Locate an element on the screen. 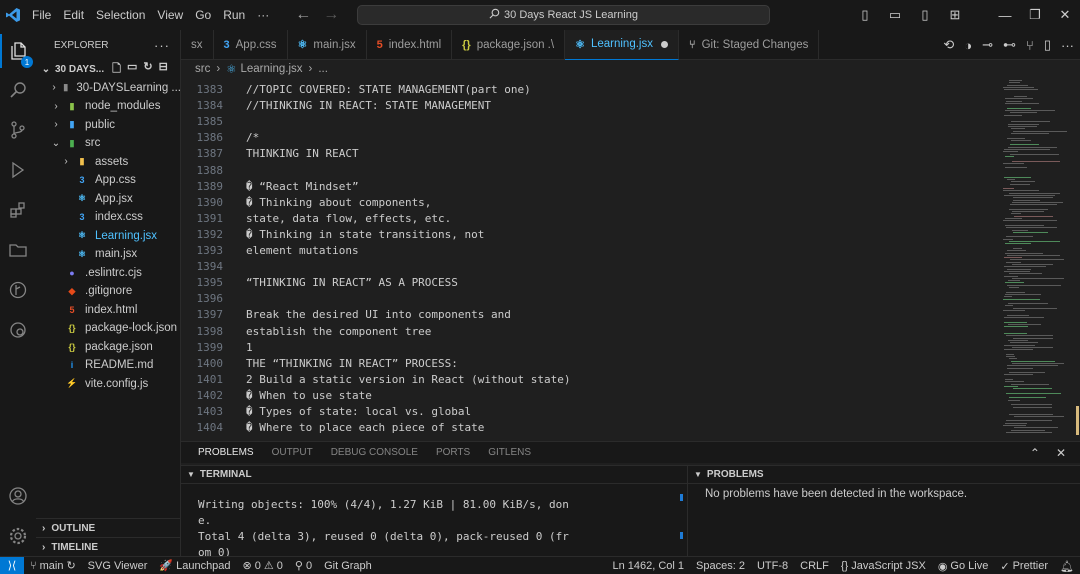 The image size is (1080, 574). go-live-button: ◉ Go Live is located at coordinates (963, 566).